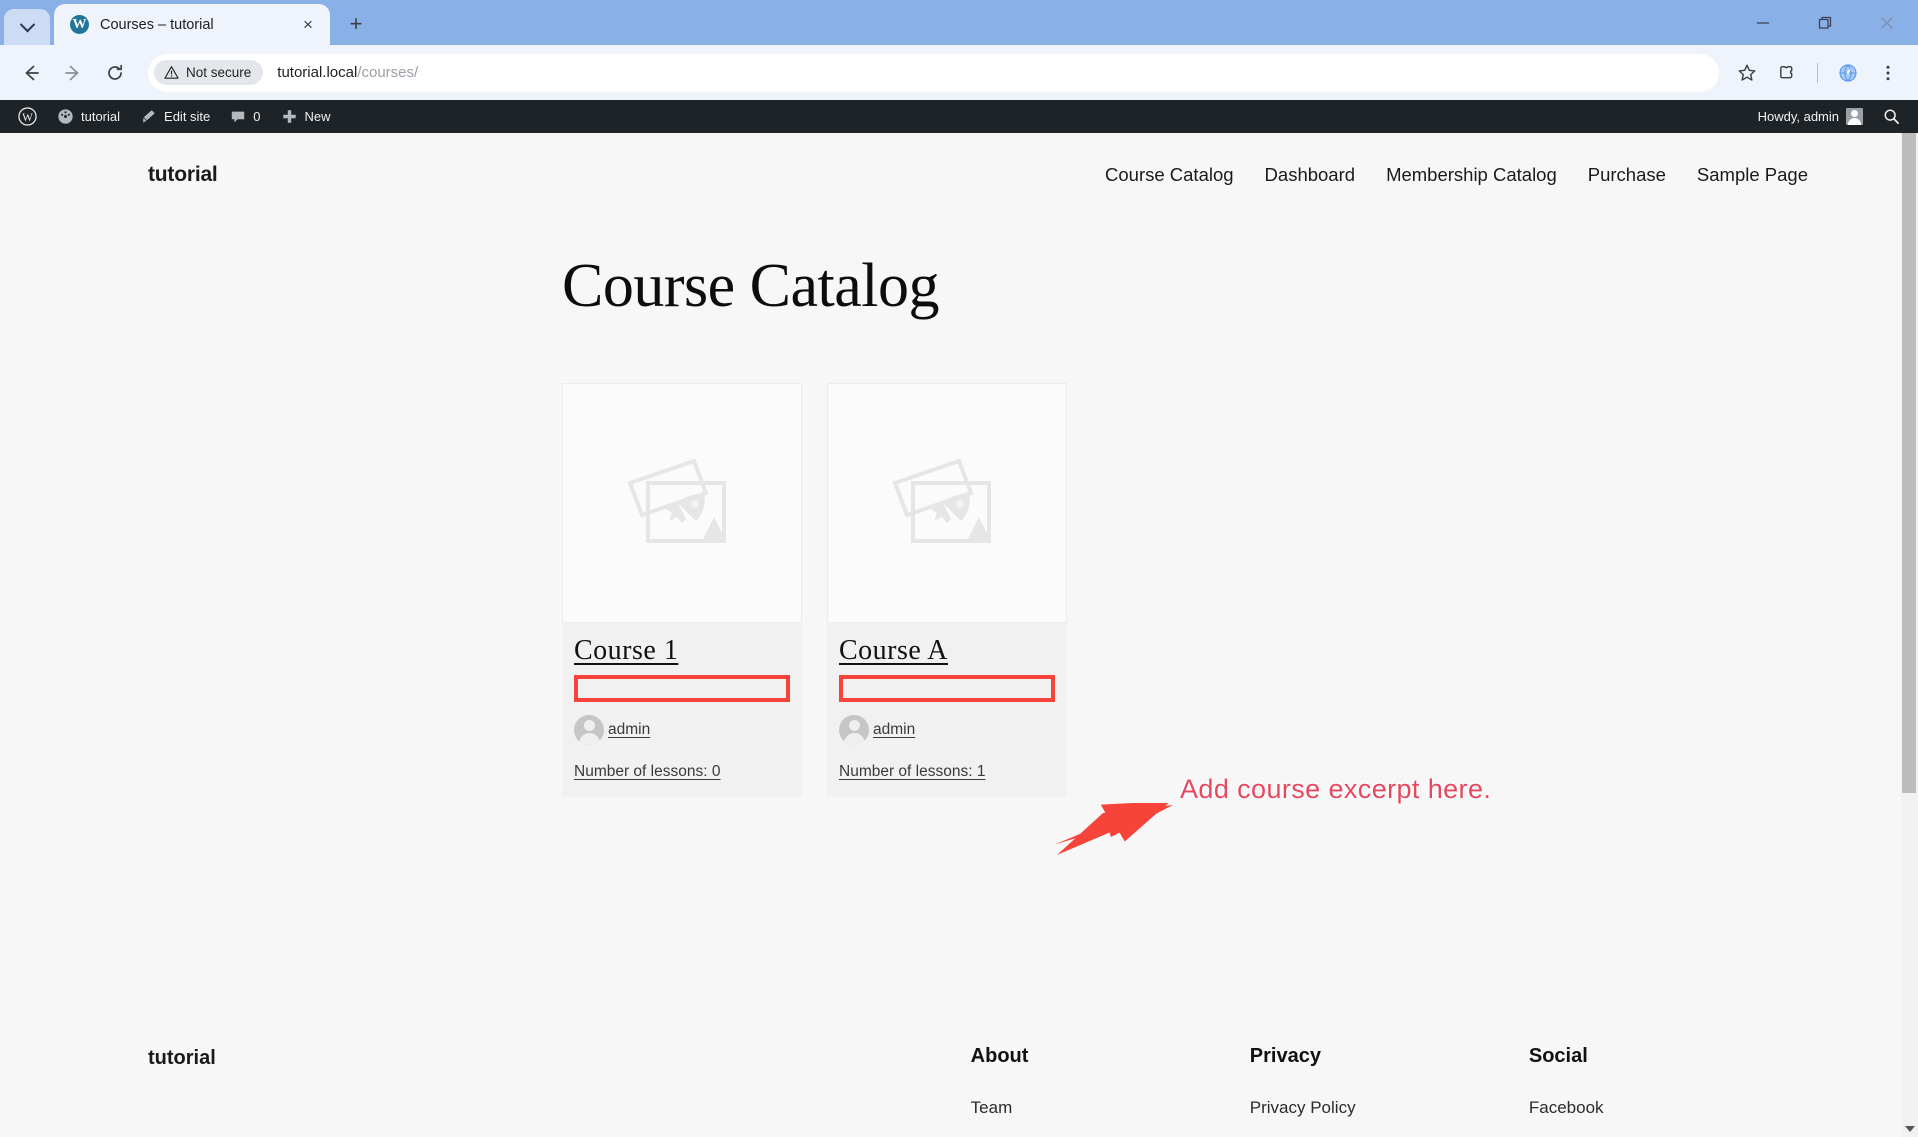 This screenshot has height=1137, width=1918. What do you see at coordinates (1114, 829) in the screenshot?
I see `annotation-arrow-icon` at bounding box center [1114, 829].